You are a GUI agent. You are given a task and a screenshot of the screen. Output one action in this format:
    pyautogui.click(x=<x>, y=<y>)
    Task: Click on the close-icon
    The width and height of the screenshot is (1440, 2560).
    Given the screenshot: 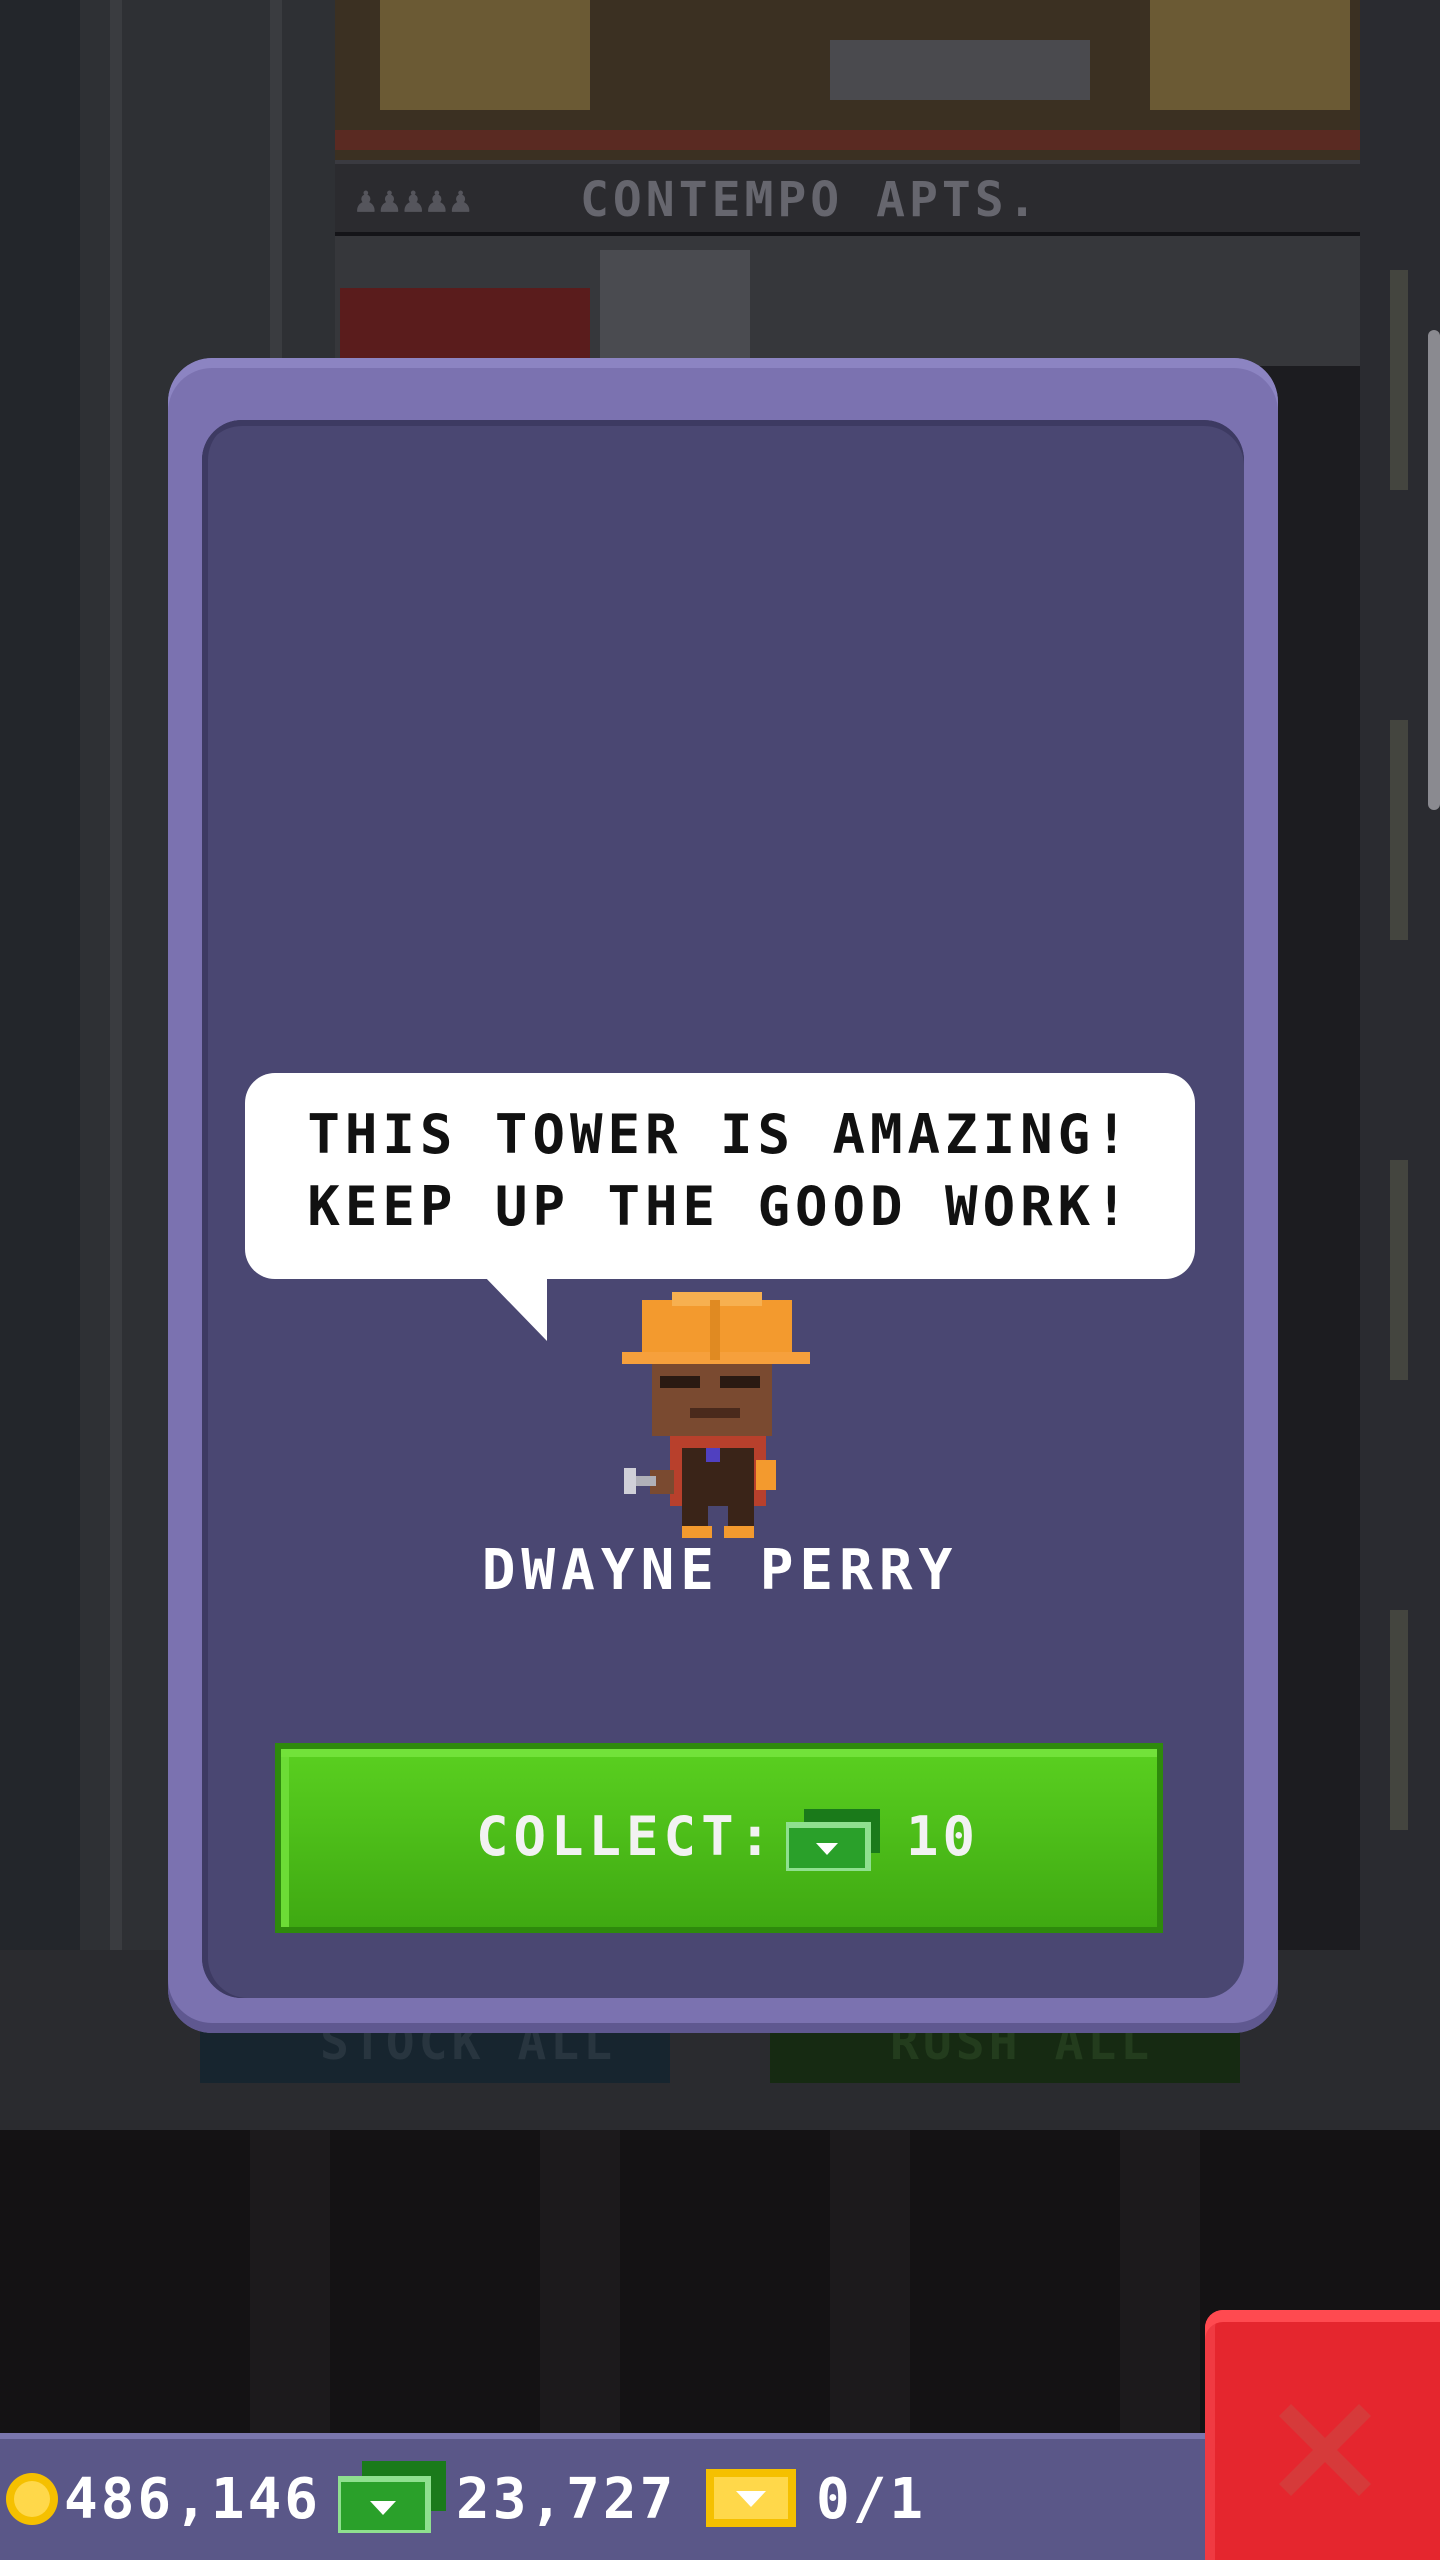 What is the action you would take?
    pyautogui.click(x=1325, y=2450)
    